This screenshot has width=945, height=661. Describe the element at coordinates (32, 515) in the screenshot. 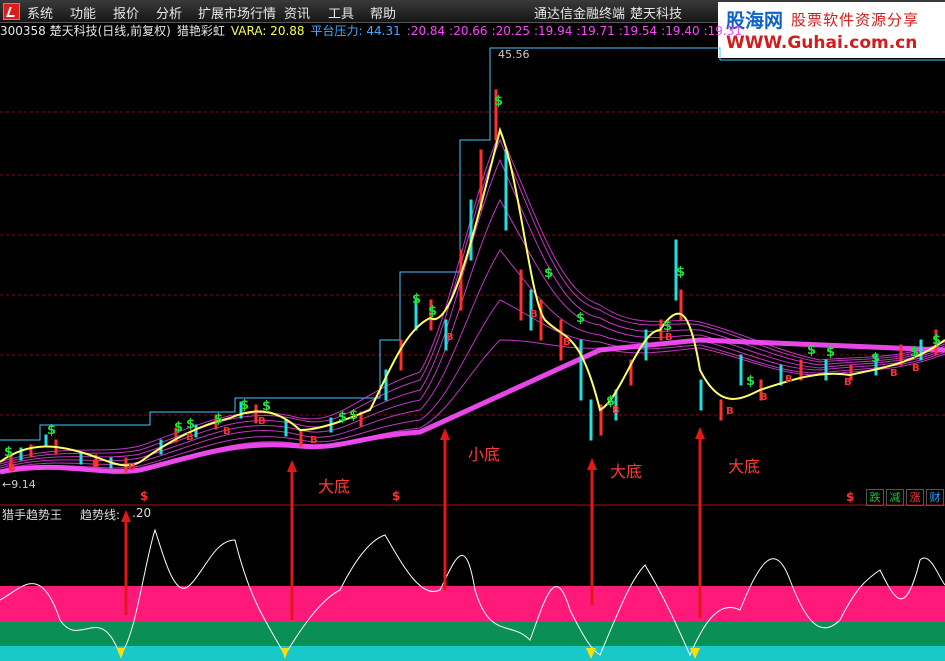

I see `indicator-panel-name: 猎手趋势王` at that location.